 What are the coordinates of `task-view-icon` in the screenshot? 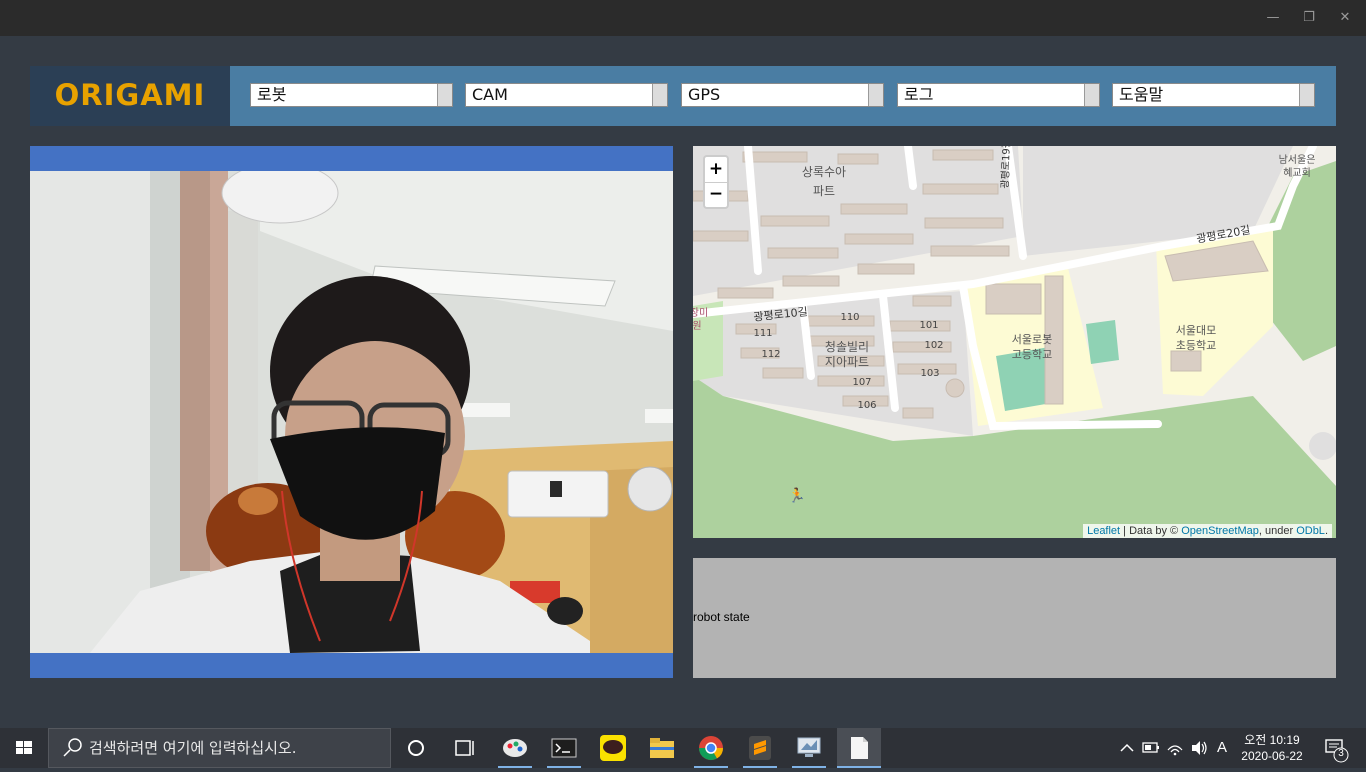 It's located at (464, 748).